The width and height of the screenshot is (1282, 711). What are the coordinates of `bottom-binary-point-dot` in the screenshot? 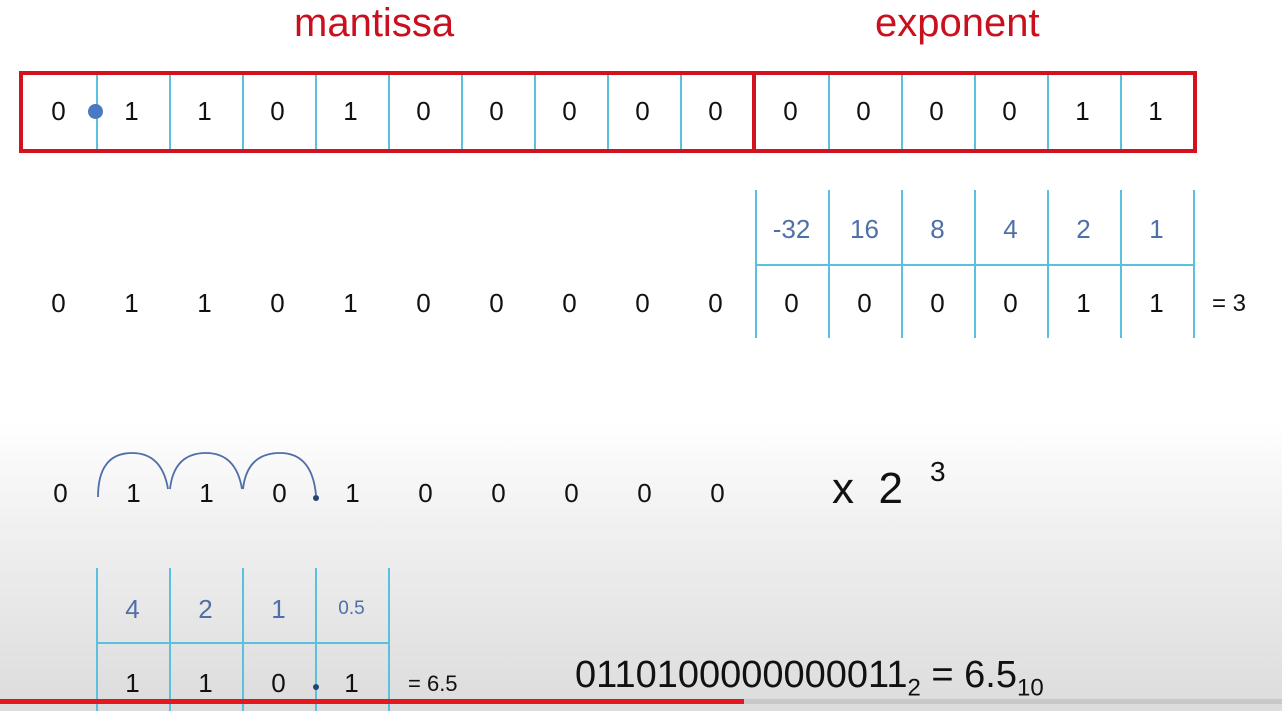 It's located at (316, 687).